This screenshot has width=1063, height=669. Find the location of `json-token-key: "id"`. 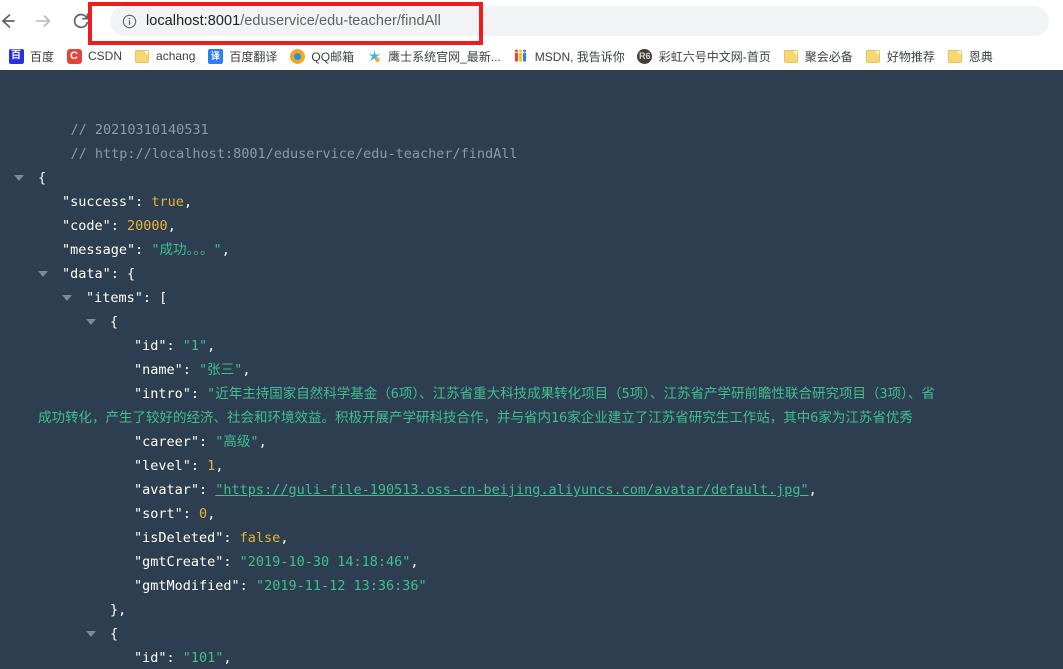

json-token-key: "id" is located at coordinates (150, 346).